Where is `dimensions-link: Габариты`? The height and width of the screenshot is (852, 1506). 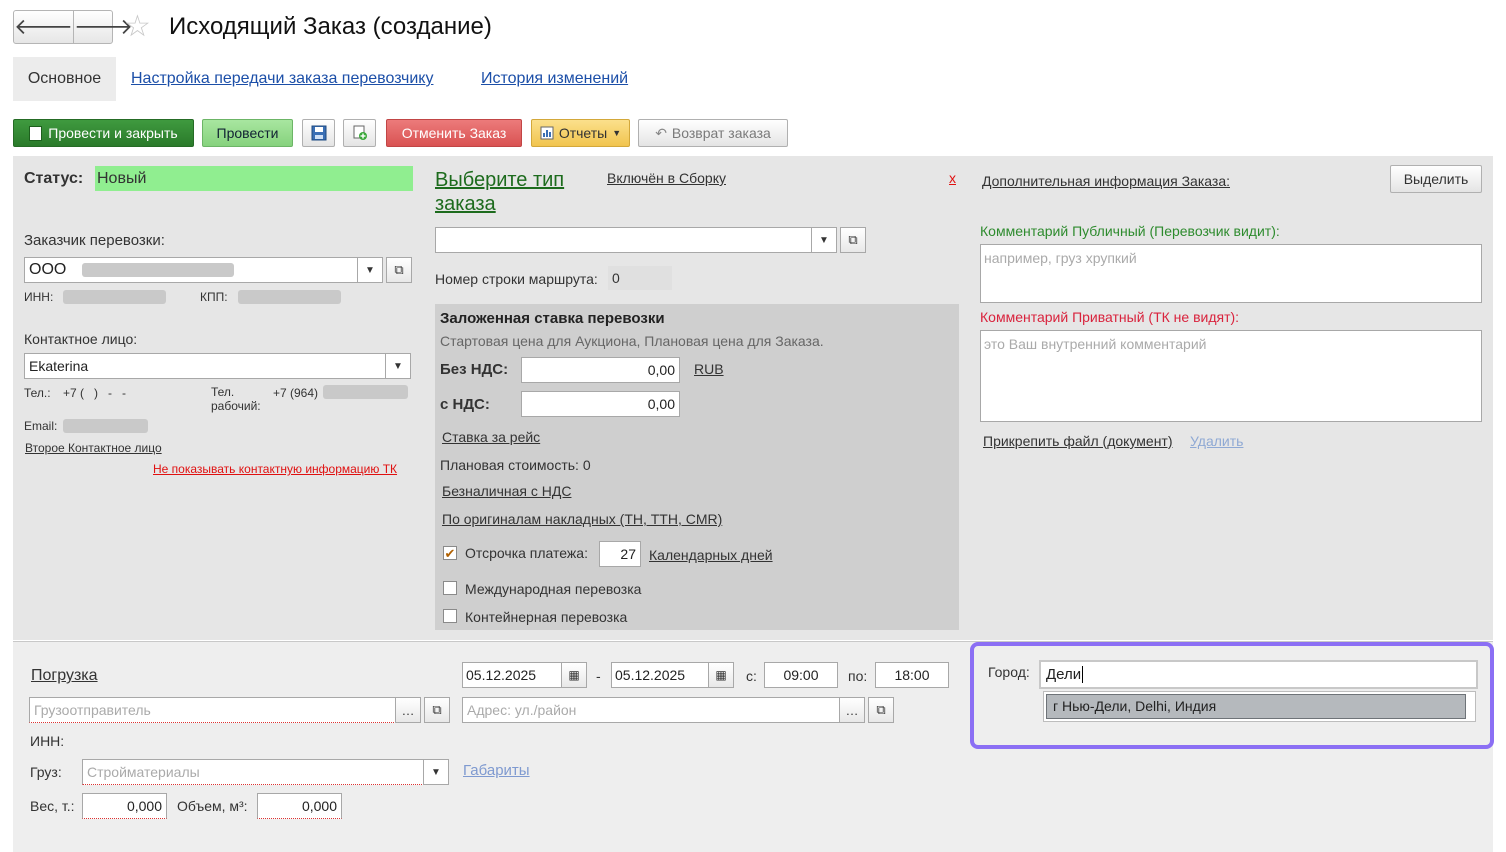 dimensions-link: Габариты is located at coordinates (496, 770).